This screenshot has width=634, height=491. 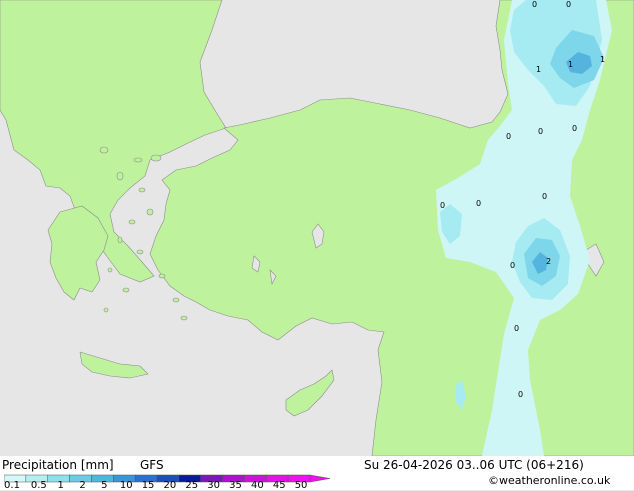 What do you see at coordinates (214, 485) in the screenshot?
I see `legend-tick-label: 30` at bounding box center [214, 485].